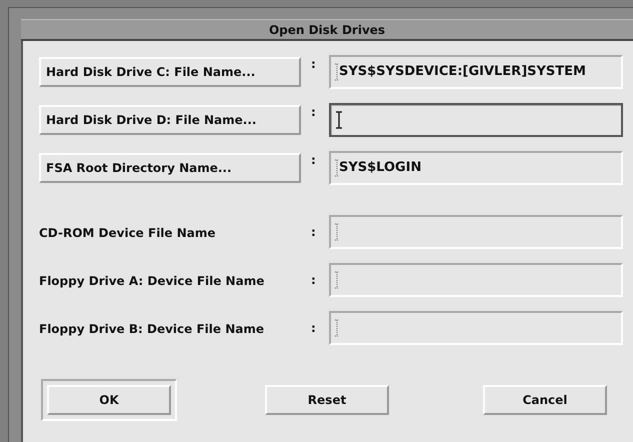 Image resolution: width=633 pixels, height=442 pixels. What do you see at coordinates (462, 72) in the screenshot?
I see `field-value: SYS$SYSDEVICE:[GIVLER]SYSTEM` at bounding box center [462, 72].